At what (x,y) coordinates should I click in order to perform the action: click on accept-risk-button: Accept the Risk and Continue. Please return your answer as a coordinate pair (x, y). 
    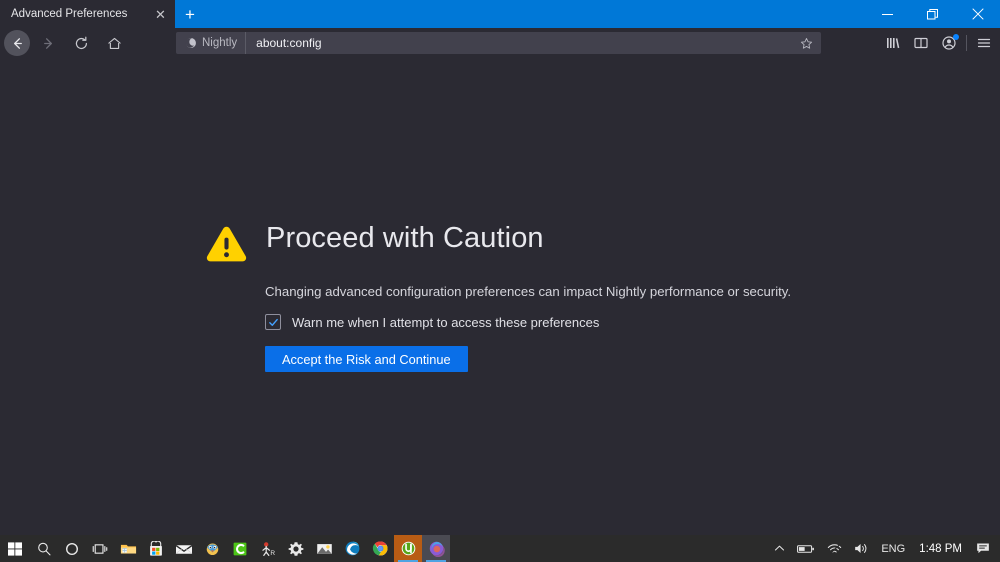
    Looking at the image, I should click on (366, 359).